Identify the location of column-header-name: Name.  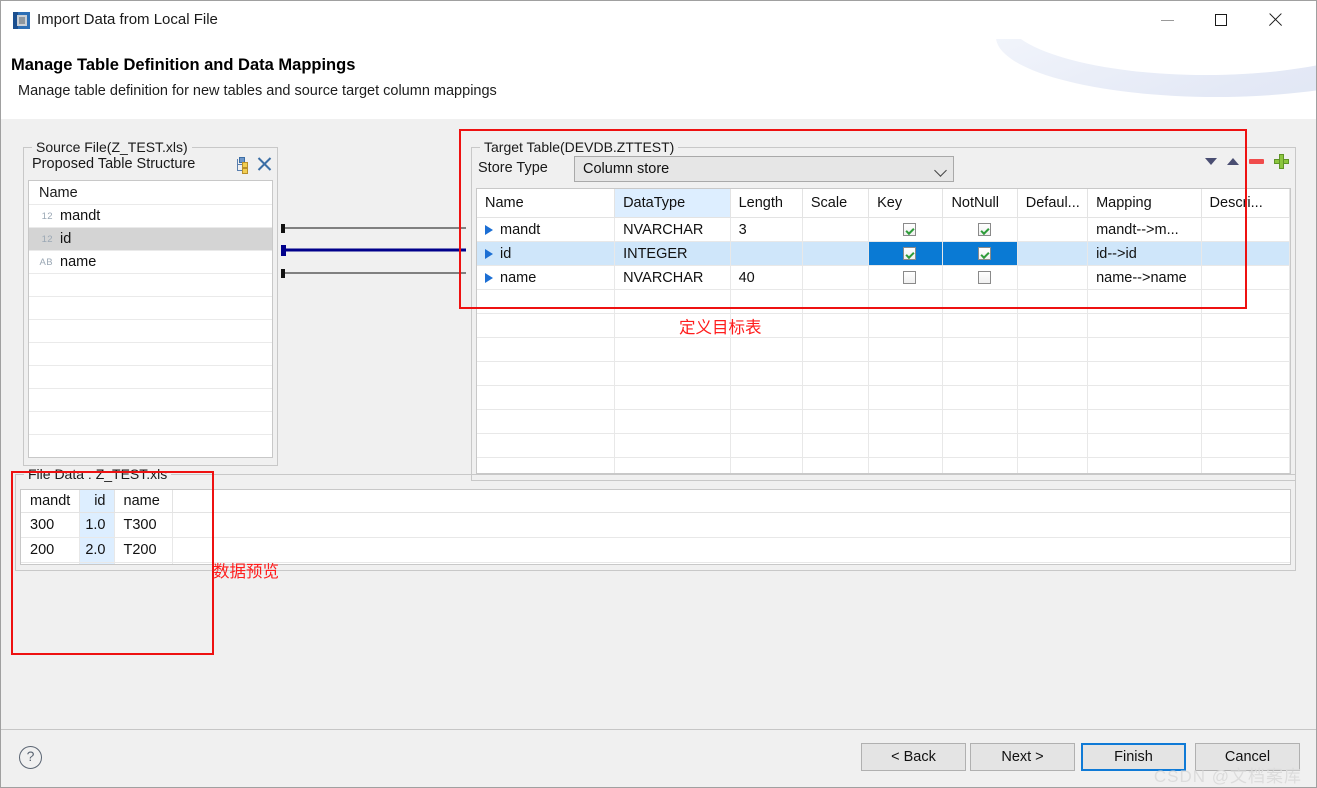
(546, 203).